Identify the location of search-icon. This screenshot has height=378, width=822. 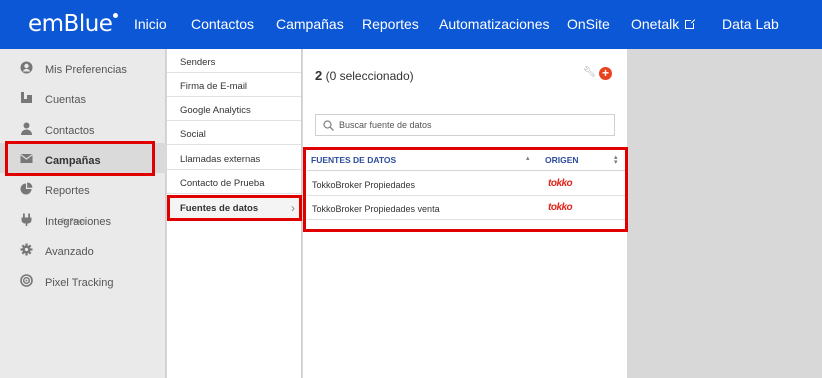
(328, 125).